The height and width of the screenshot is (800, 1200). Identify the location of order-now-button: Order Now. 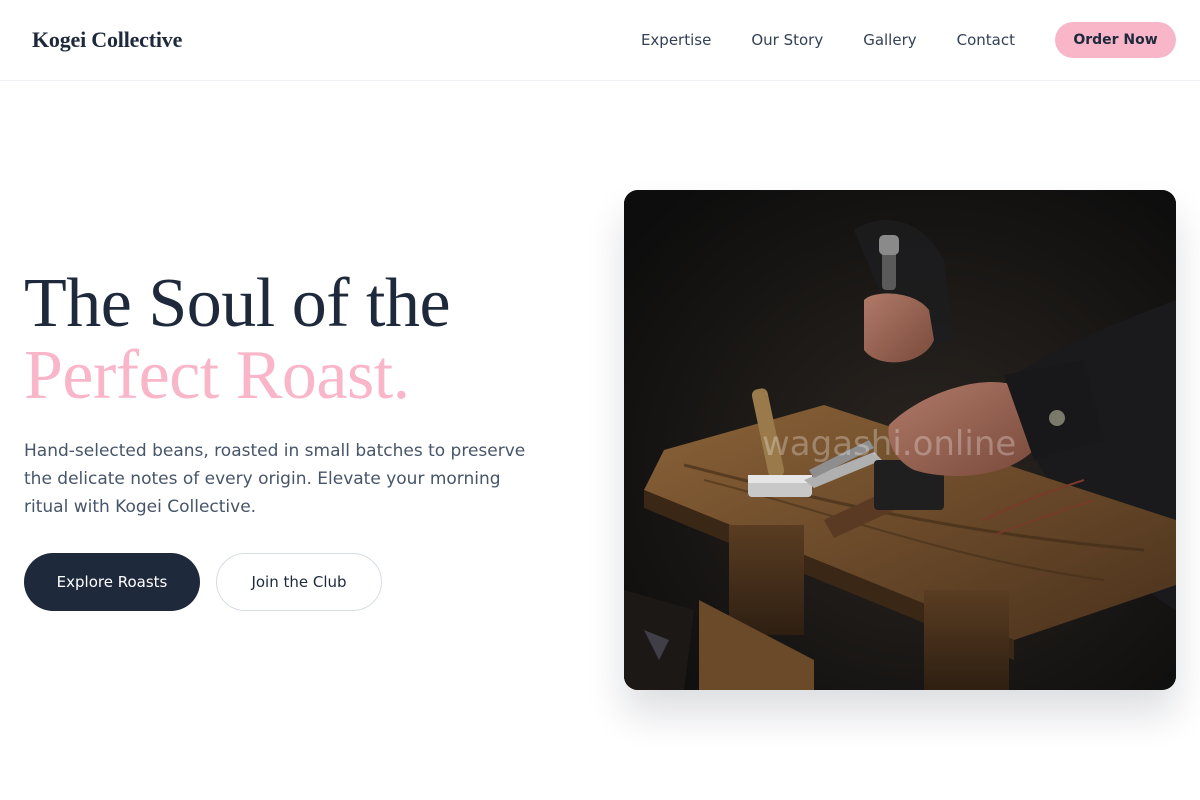
(1115, 40).